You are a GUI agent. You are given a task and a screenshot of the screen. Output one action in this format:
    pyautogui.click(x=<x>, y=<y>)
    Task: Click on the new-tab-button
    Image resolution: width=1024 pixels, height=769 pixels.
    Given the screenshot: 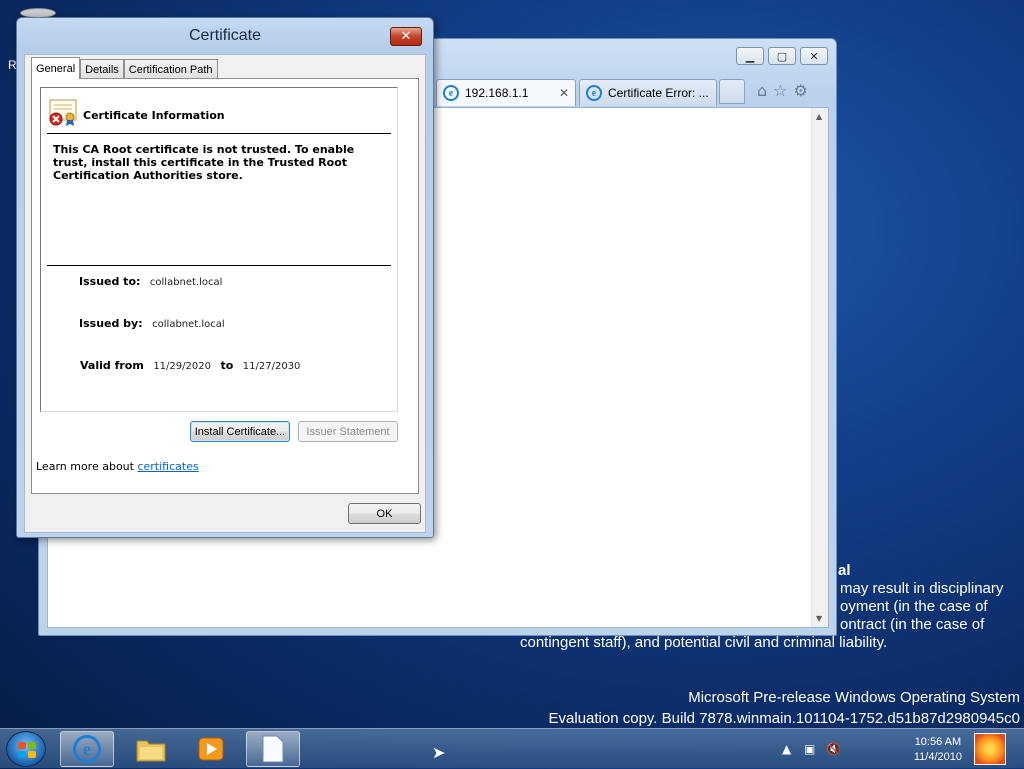 What is the action you would take?
    pyautogui.click(x=732, y=91)
    